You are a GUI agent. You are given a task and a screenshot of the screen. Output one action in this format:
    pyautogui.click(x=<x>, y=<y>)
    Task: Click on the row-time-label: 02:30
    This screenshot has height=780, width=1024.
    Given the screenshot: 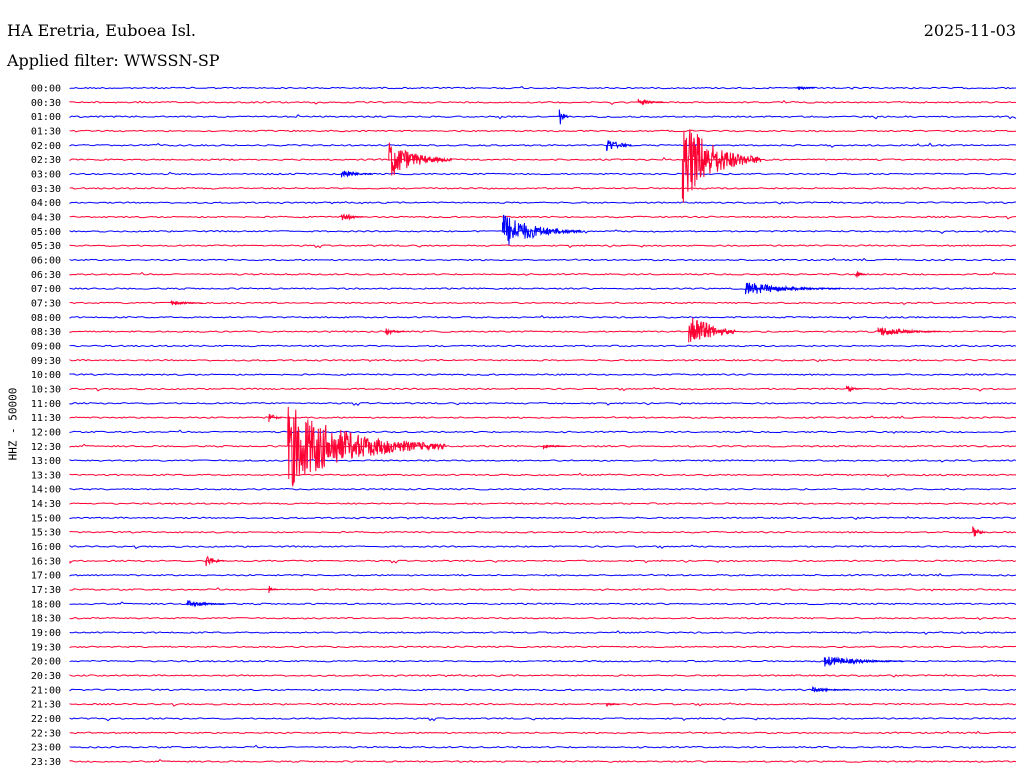 What is the action you would take?
    pyautogui.click(x=46, y=160)
    